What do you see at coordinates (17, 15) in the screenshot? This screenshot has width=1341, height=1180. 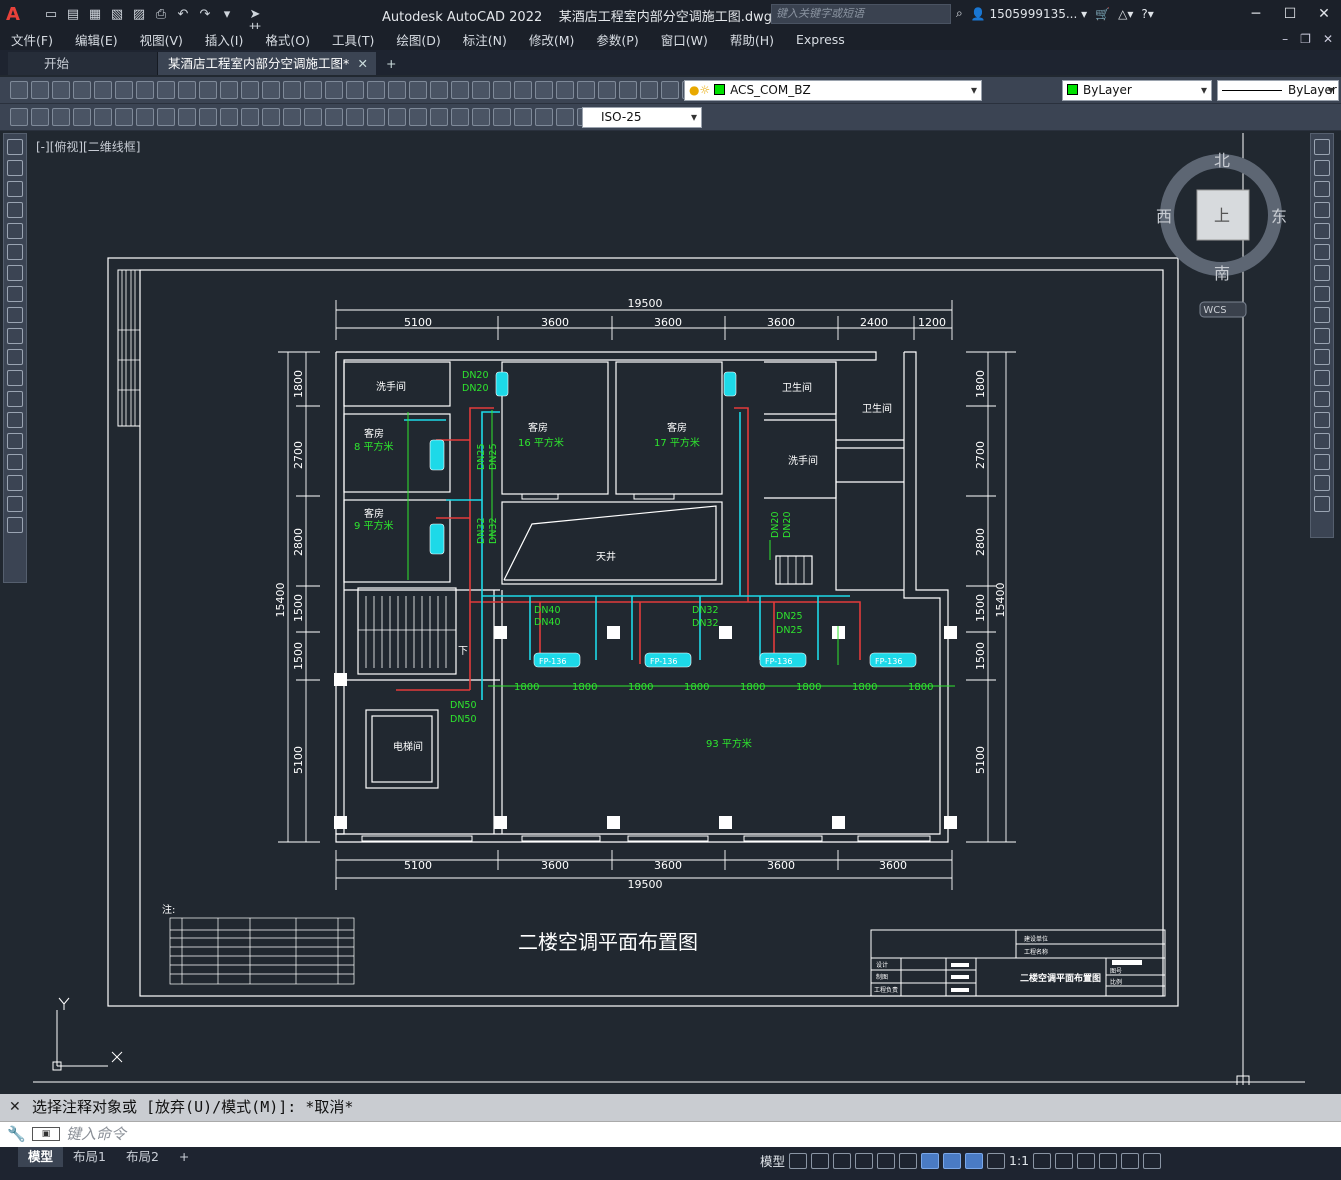 I see `autocad-logo-icon: A` at bounding box center [17, 15].